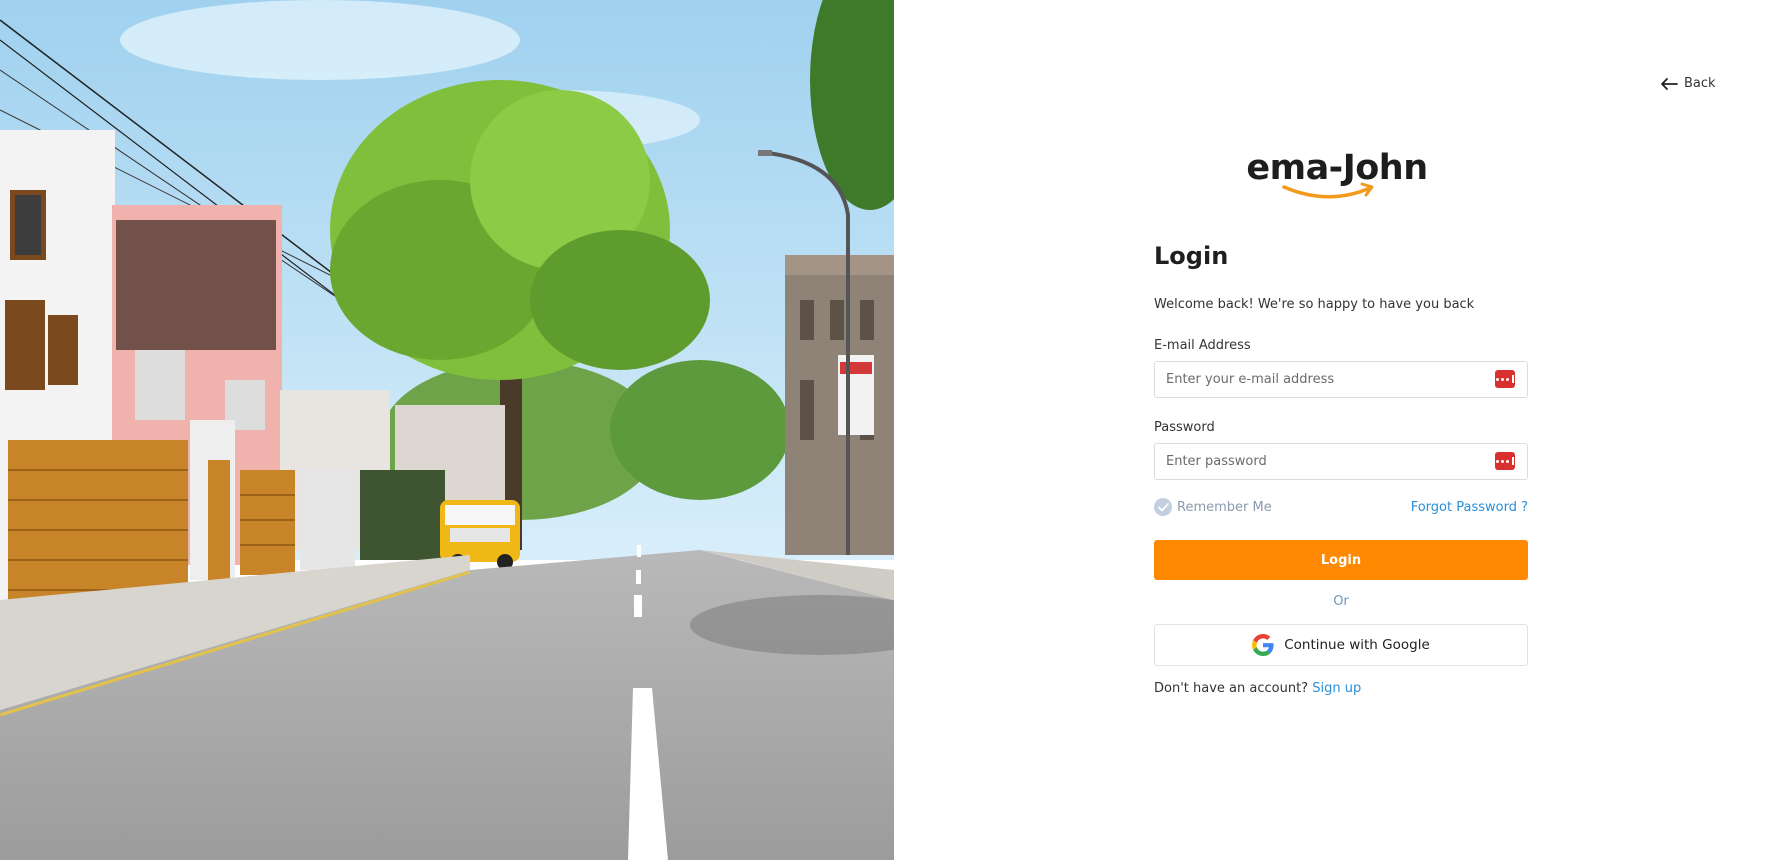 Image resolution: width=1788 pixels, height=860 pixels. Describe the element at coordinates (1163, 507) in the screenshot. I see `check-icon` at that location.